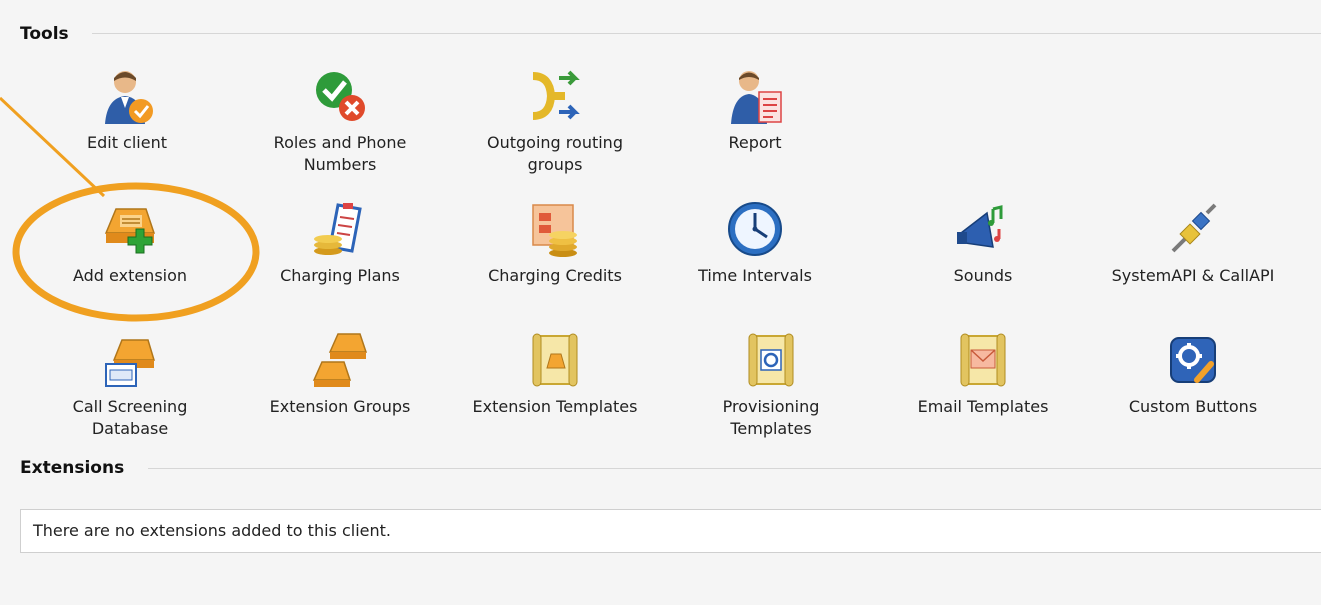 The height and width of the screenshot is (605, 1321). Describe the element at coordinates (44, 34) in the screenshot. I see `tools-section-title: Tools` at that location.